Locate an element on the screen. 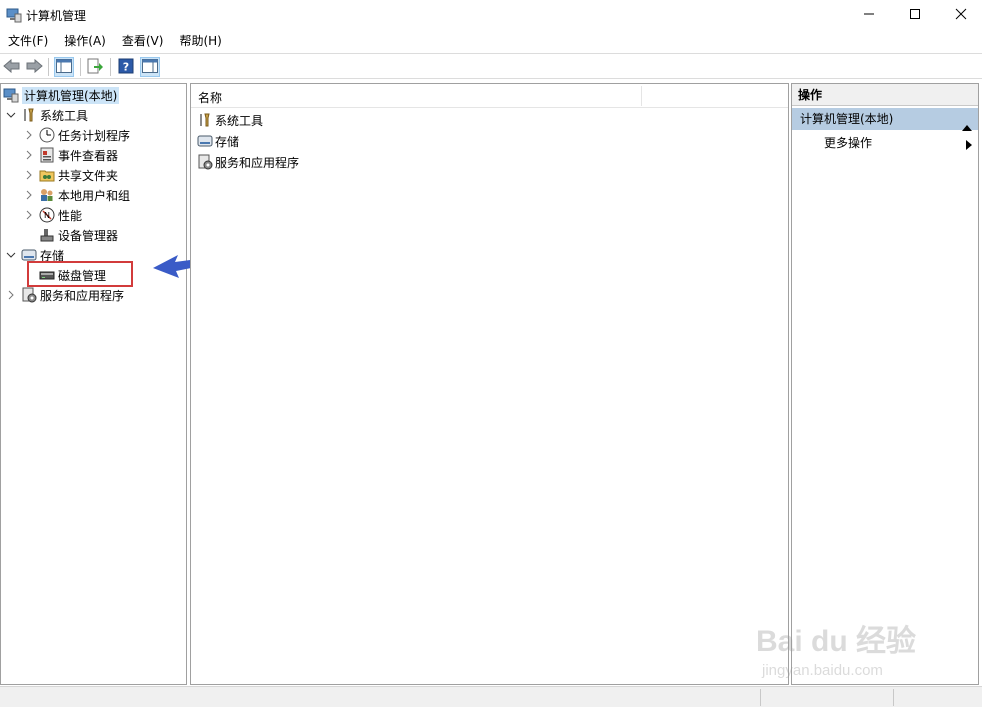  maximize-button is located at coordinates (915, 15).